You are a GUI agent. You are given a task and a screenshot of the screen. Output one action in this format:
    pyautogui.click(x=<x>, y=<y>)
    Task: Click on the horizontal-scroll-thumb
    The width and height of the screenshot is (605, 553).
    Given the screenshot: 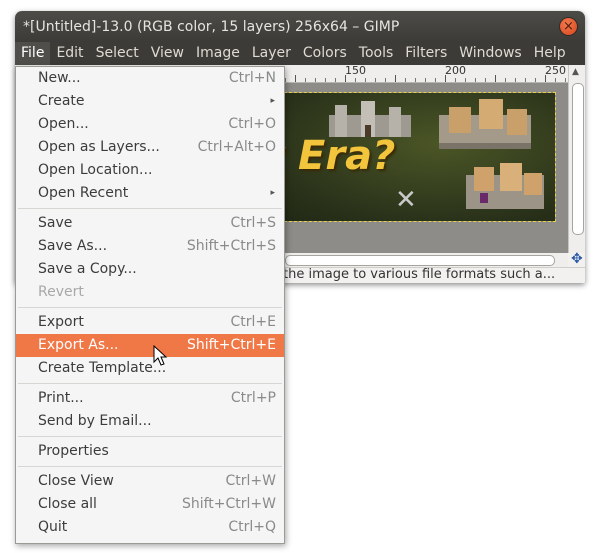 What is the action you would take?
    pyautogui.click(x=420, y=260)
    